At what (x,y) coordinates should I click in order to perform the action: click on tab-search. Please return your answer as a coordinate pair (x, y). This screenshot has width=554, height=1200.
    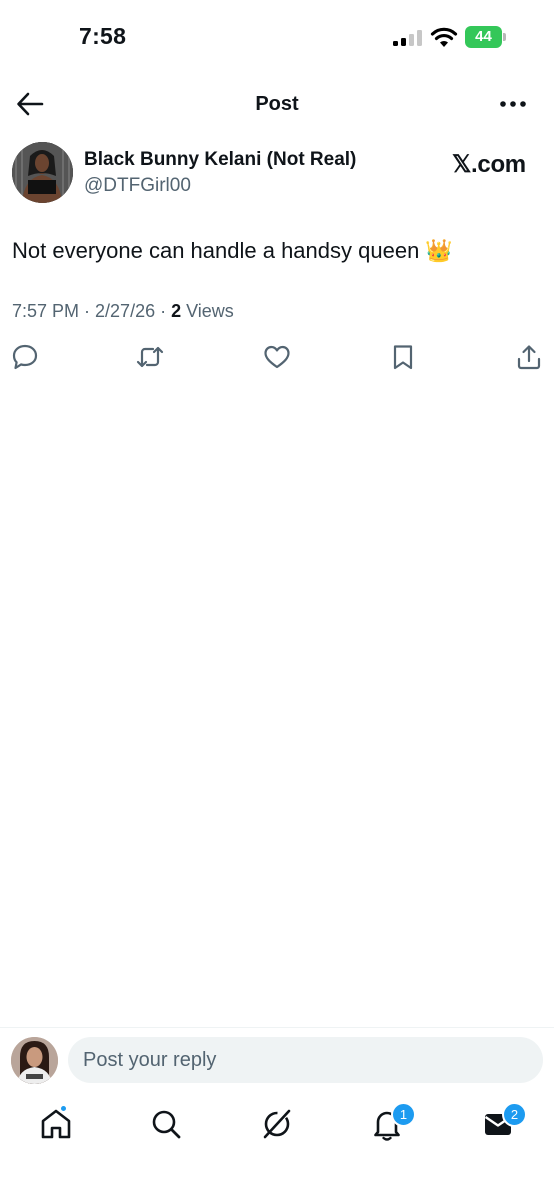
    Looking at the image, I should click on (166, 1124).